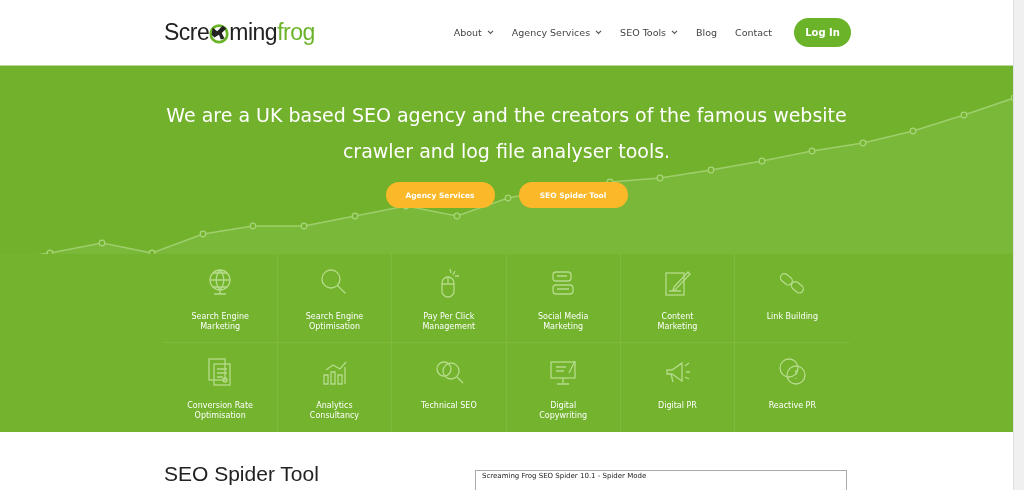 This screenshot has height=490, width=1024. Describe the element at coordinates (792, 387) in the screenshot. I see `service-tile: Reactive PR` at that location.